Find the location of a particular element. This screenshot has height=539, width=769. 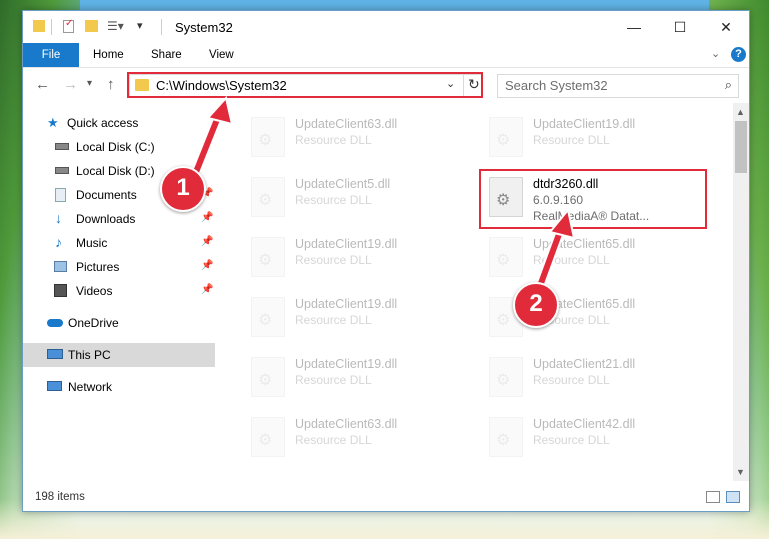

callout-badge-1: 1 is located at coordinates (183, 189).